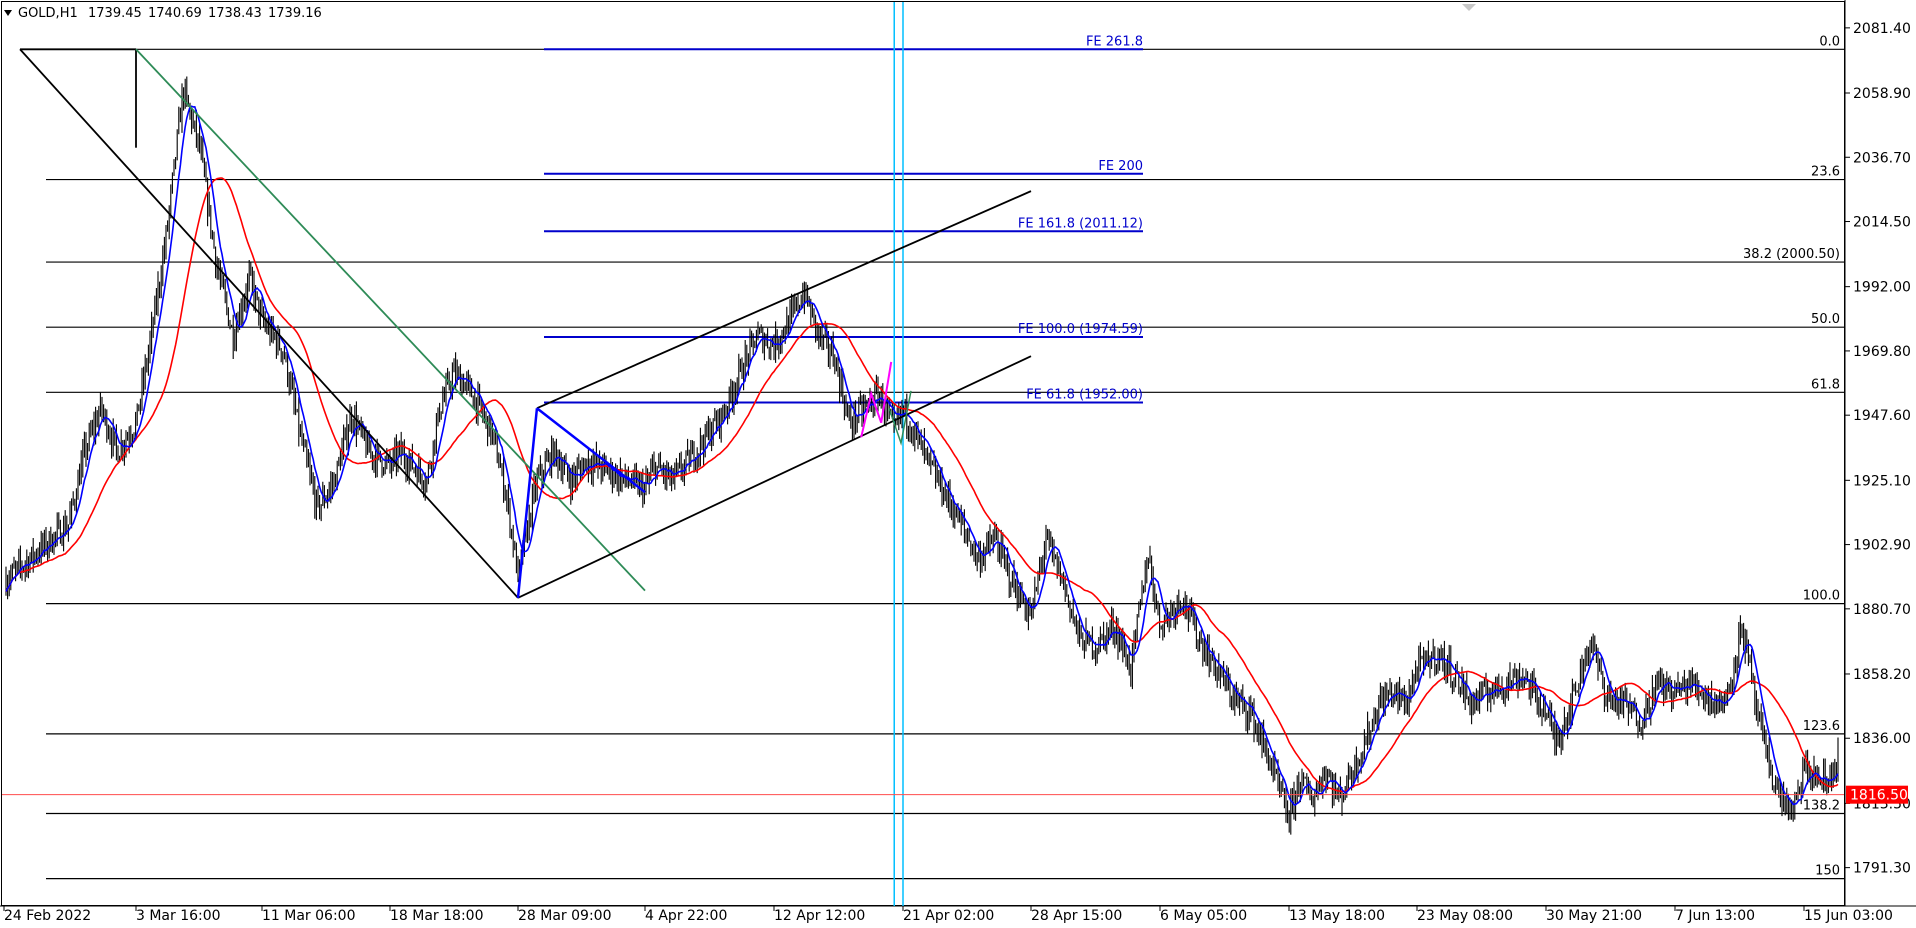 The image size is (1916, 928). I want to click on fib-level-label: 38.2 (2000.50), so click(1791, 254).